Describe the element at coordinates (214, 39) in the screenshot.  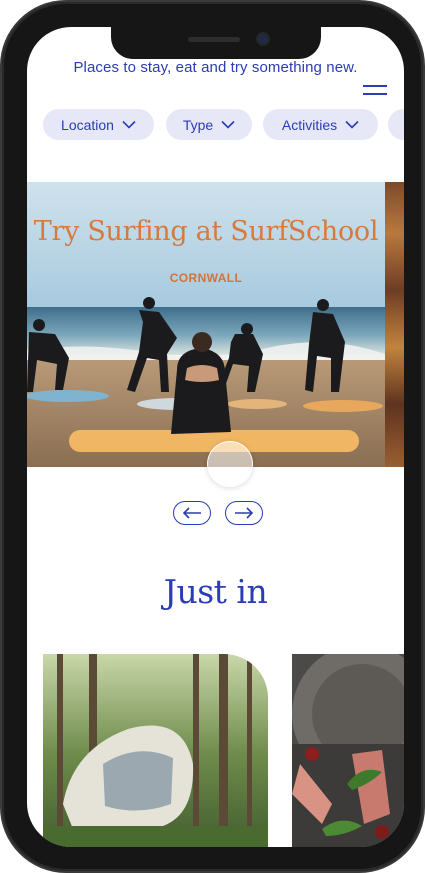
I see `speaker-grille` at that location.